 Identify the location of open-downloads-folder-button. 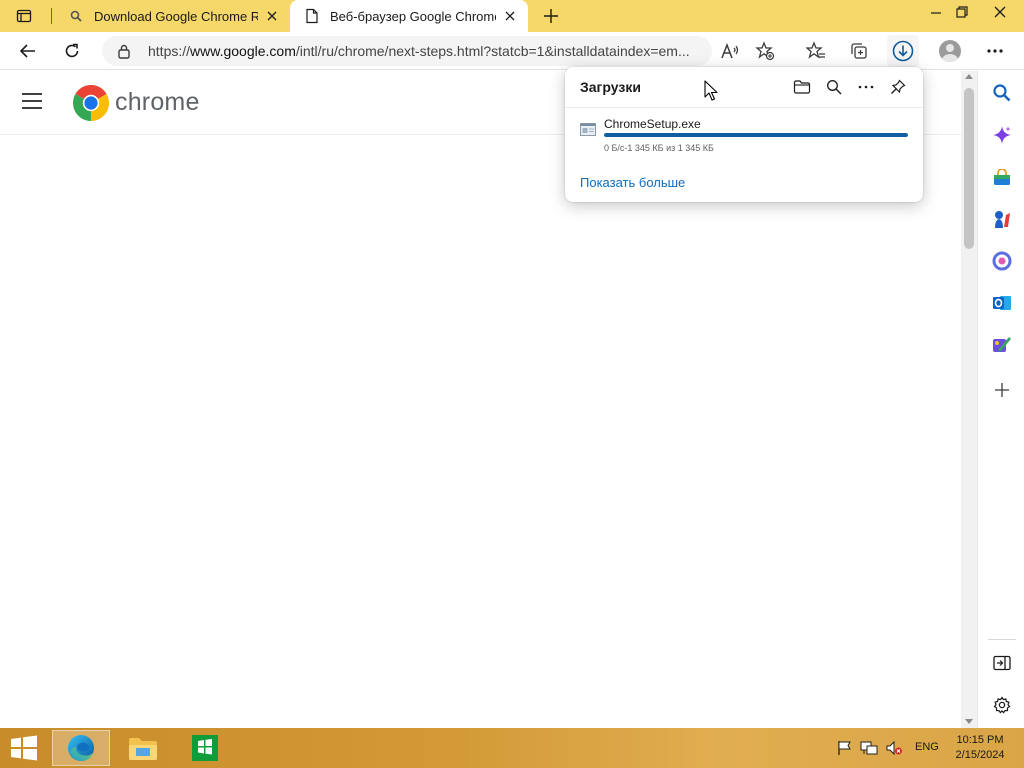
(802, 87).